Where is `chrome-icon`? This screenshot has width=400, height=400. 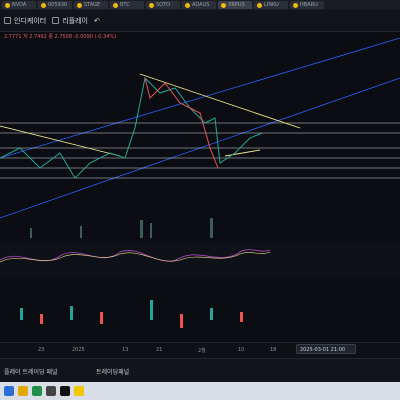 chrome-icon is located at coordinates (37, 391).